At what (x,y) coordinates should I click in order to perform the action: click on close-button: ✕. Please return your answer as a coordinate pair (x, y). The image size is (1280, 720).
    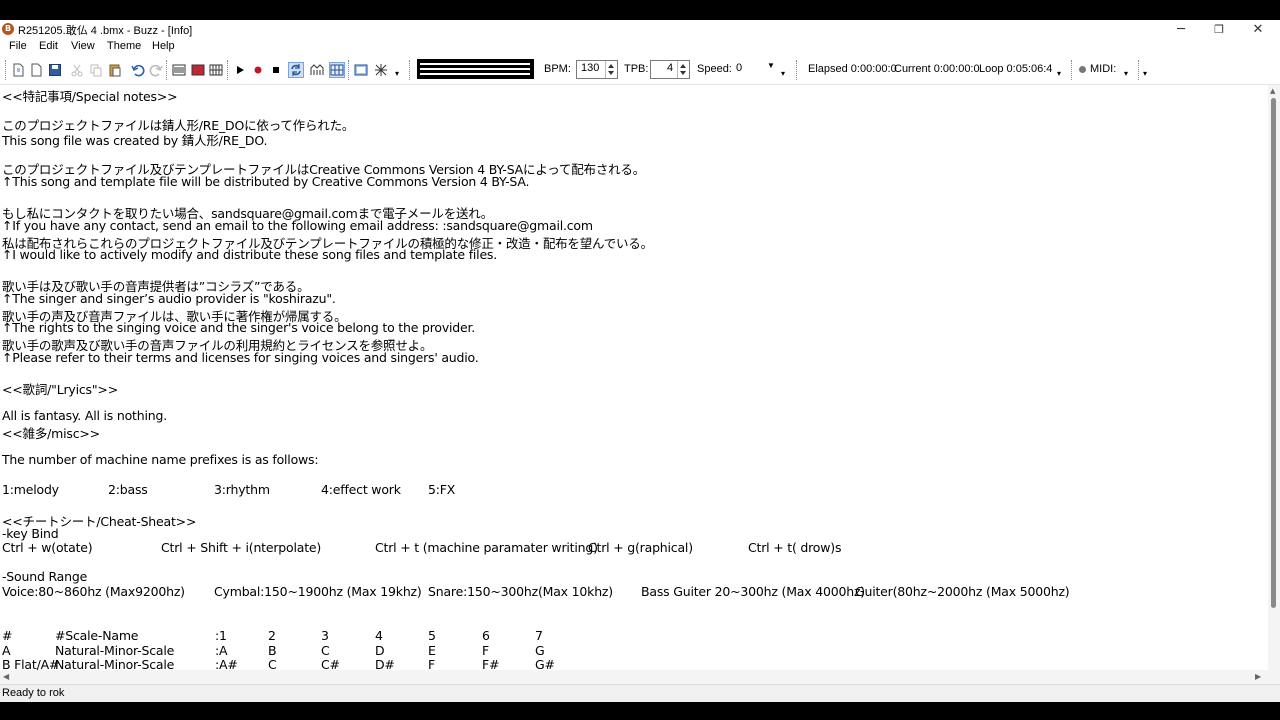
    Looking at the image, I should click on (1258, 29).